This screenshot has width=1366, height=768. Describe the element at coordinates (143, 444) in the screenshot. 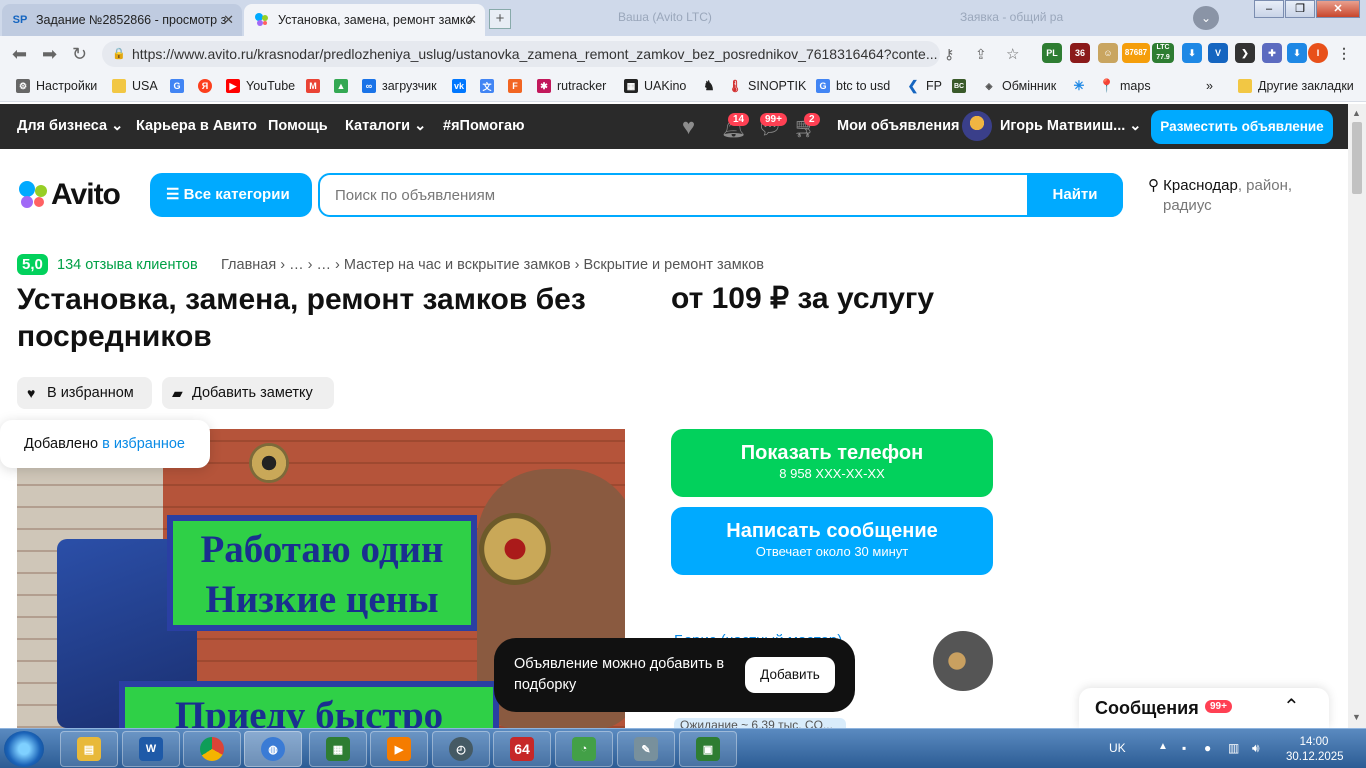

I see `toast-favorites-link: в избранное` at that location.